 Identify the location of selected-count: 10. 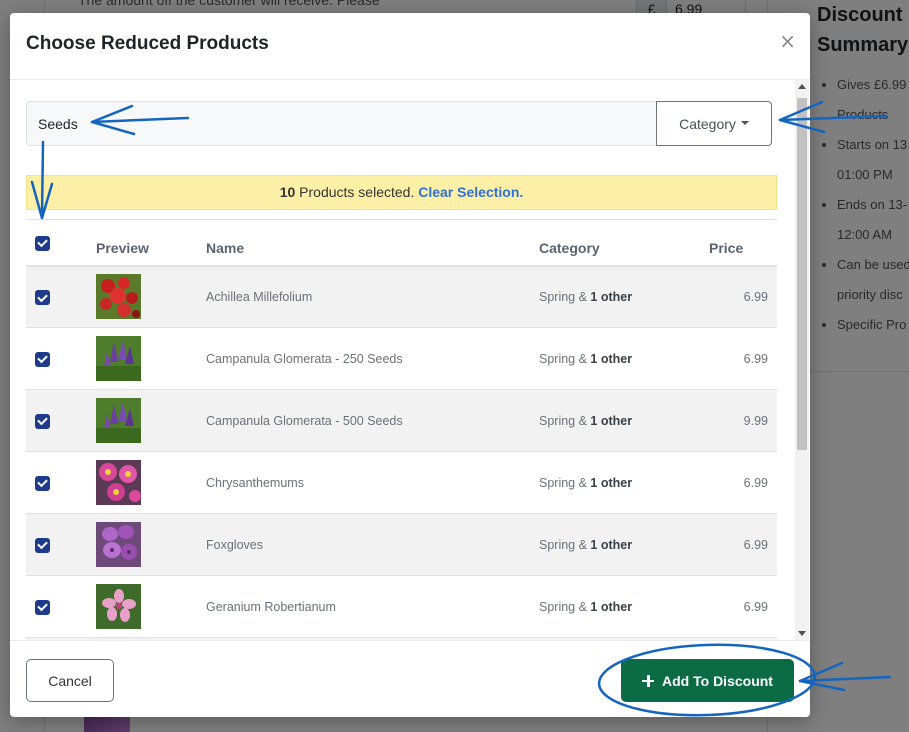
(287, 192).